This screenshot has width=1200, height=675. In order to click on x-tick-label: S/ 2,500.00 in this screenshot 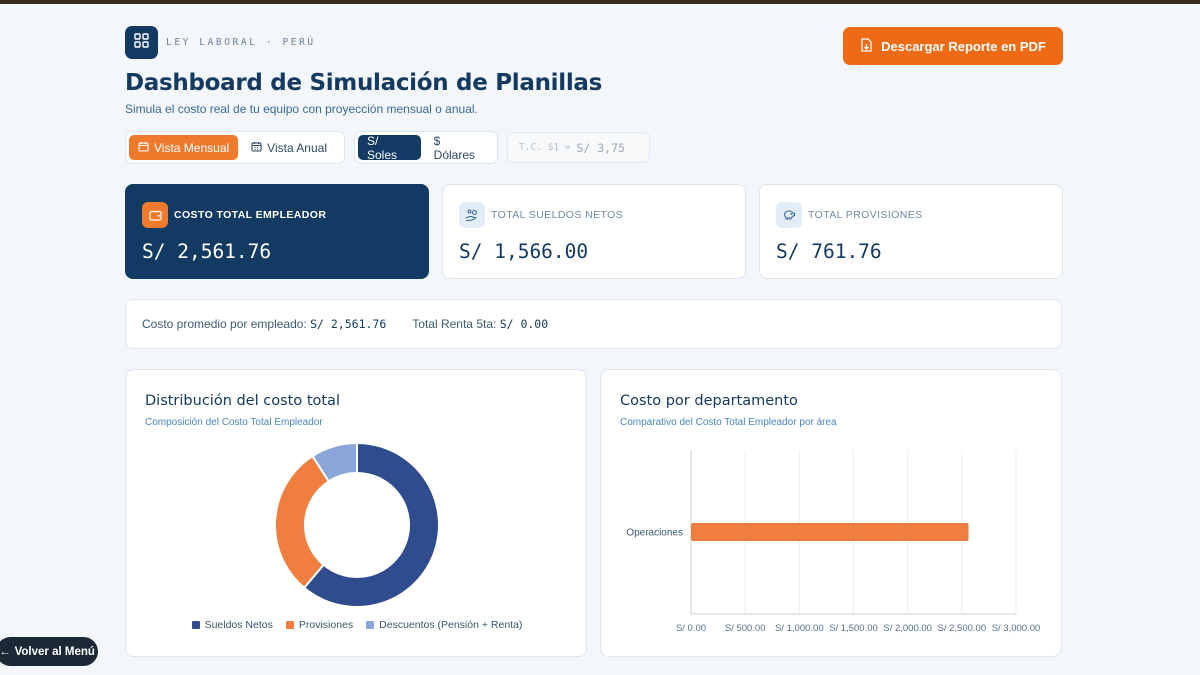, I will do `click(962, 628)`.